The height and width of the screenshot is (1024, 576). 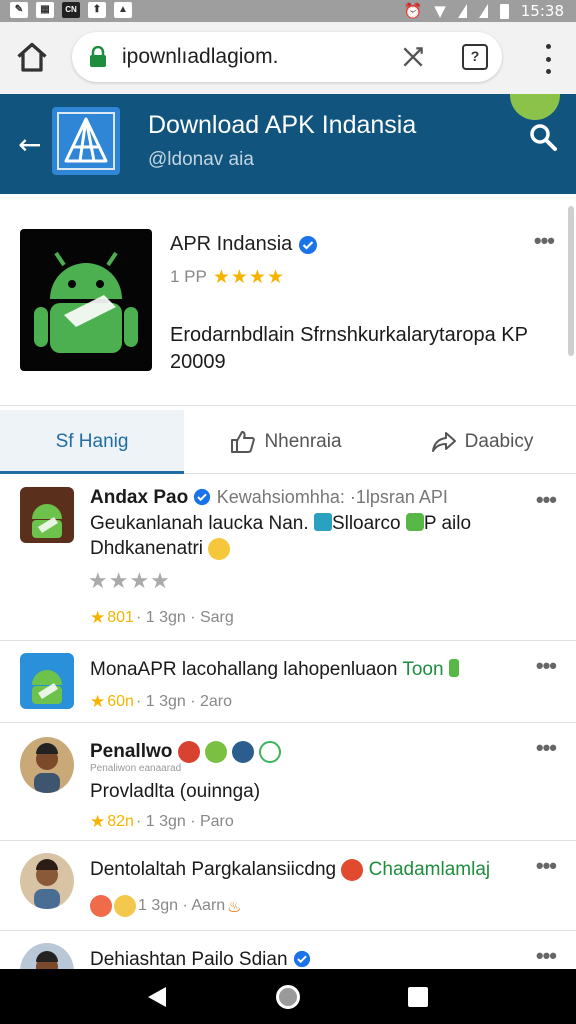 I want to click on list-item: Dehiashtan Pailo Sdian •••, so click(x=288, y=950).